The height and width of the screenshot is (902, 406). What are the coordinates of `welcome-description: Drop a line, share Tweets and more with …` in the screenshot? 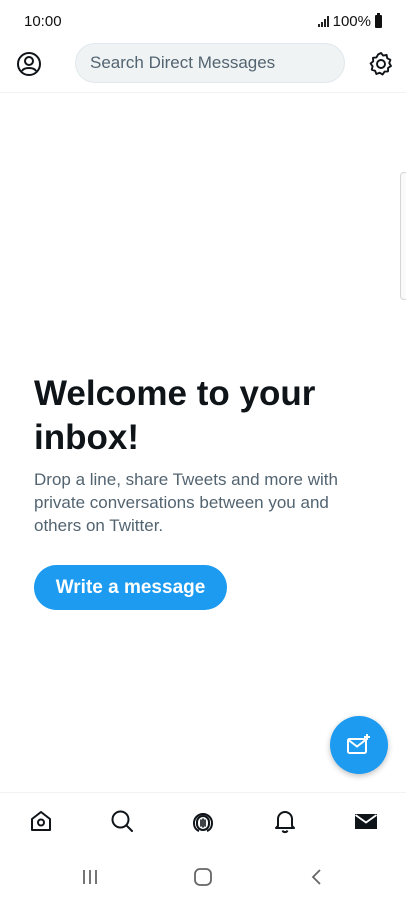 It's located at (186, 502).